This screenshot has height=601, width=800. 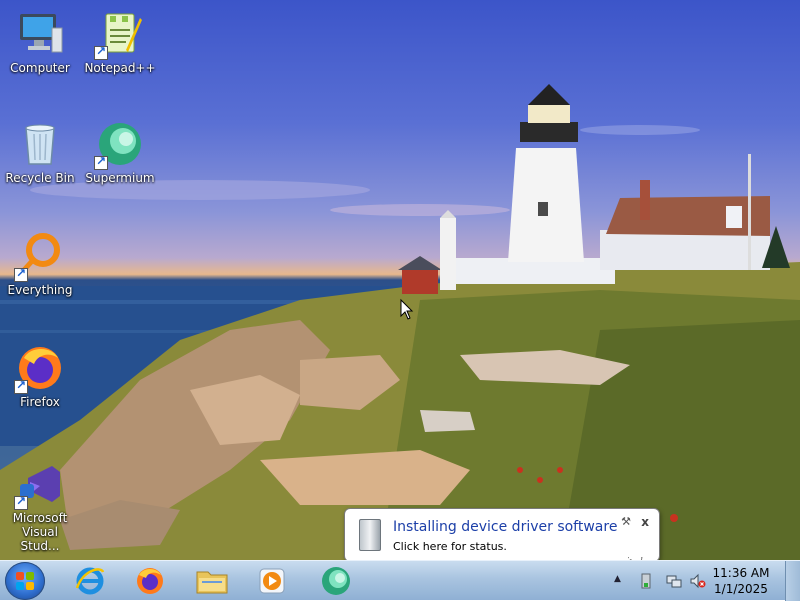 What do you see at coordinates (40, 402) in the screenshot?
I see `desktop-icon-label: Firefox` at bounding box center [40, 402].